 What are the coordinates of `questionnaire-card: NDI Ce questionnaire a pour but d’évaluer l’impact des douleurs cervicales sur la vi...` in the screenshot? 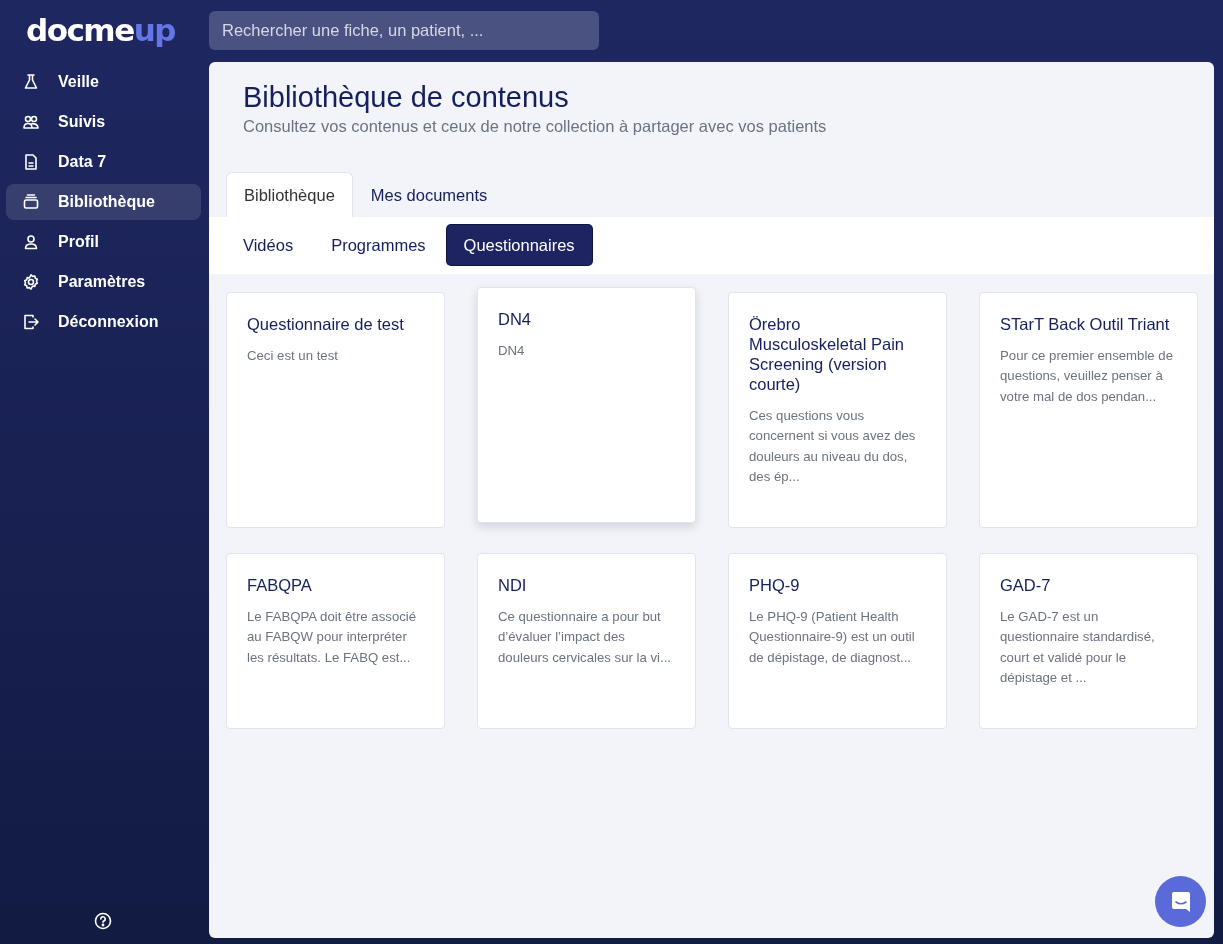 It's located at (586, 641).